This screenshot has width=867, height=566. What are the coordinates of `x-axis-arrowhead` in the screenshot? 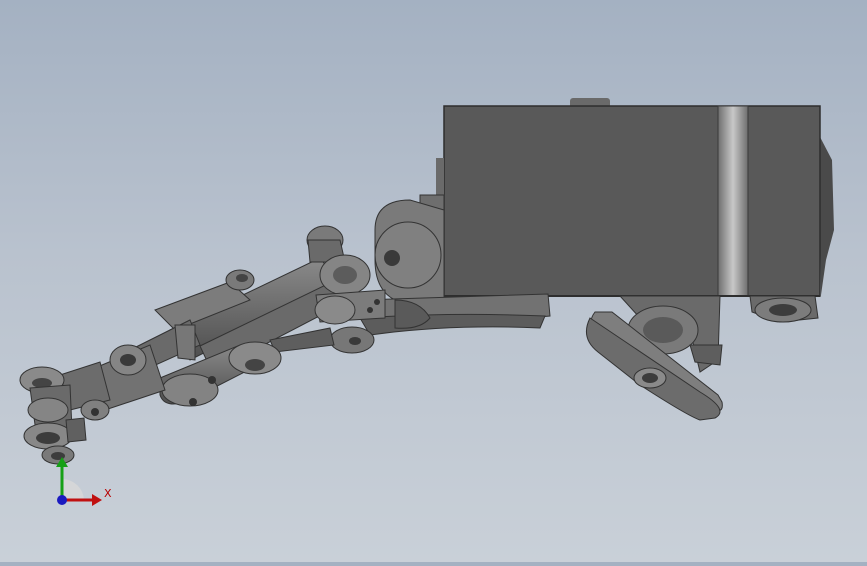 It's located at (97, 500).